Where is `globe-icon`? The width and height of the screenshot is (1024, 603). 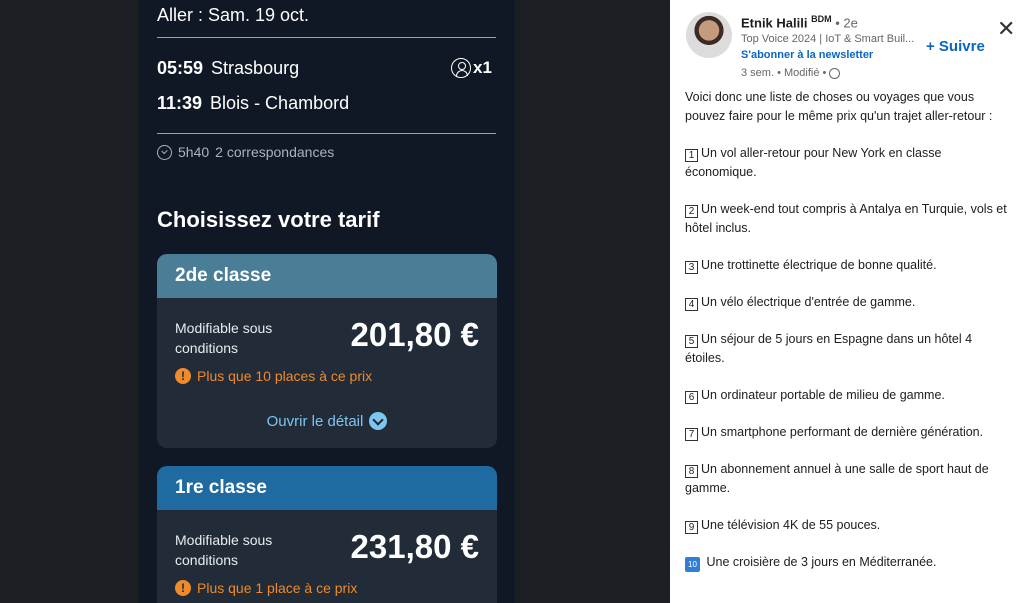 globe-icon is located at coordinates (835, 73).